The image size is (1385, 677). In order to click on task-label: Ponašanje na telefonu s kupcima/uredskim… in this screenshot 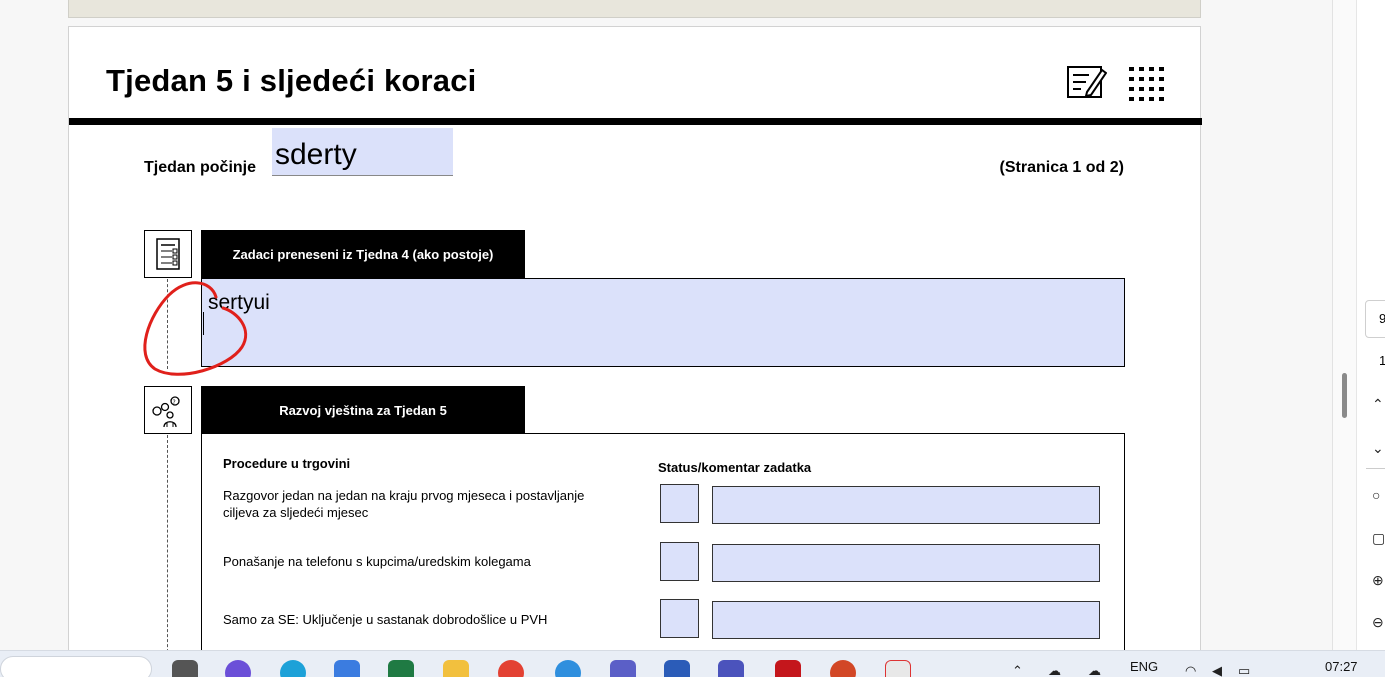, I will do `click(377, 561)`.